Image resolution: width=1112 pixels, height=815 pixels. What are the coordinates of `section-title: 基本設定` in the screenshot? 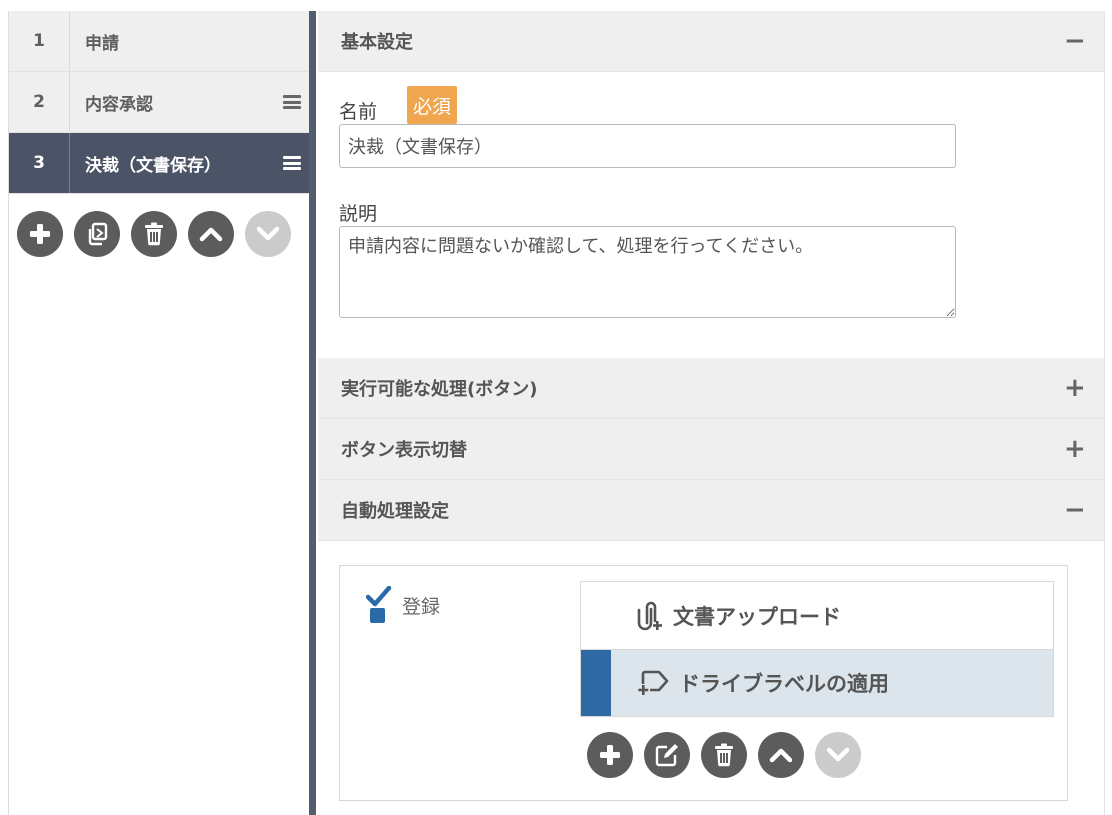 It's located at (377, 42).